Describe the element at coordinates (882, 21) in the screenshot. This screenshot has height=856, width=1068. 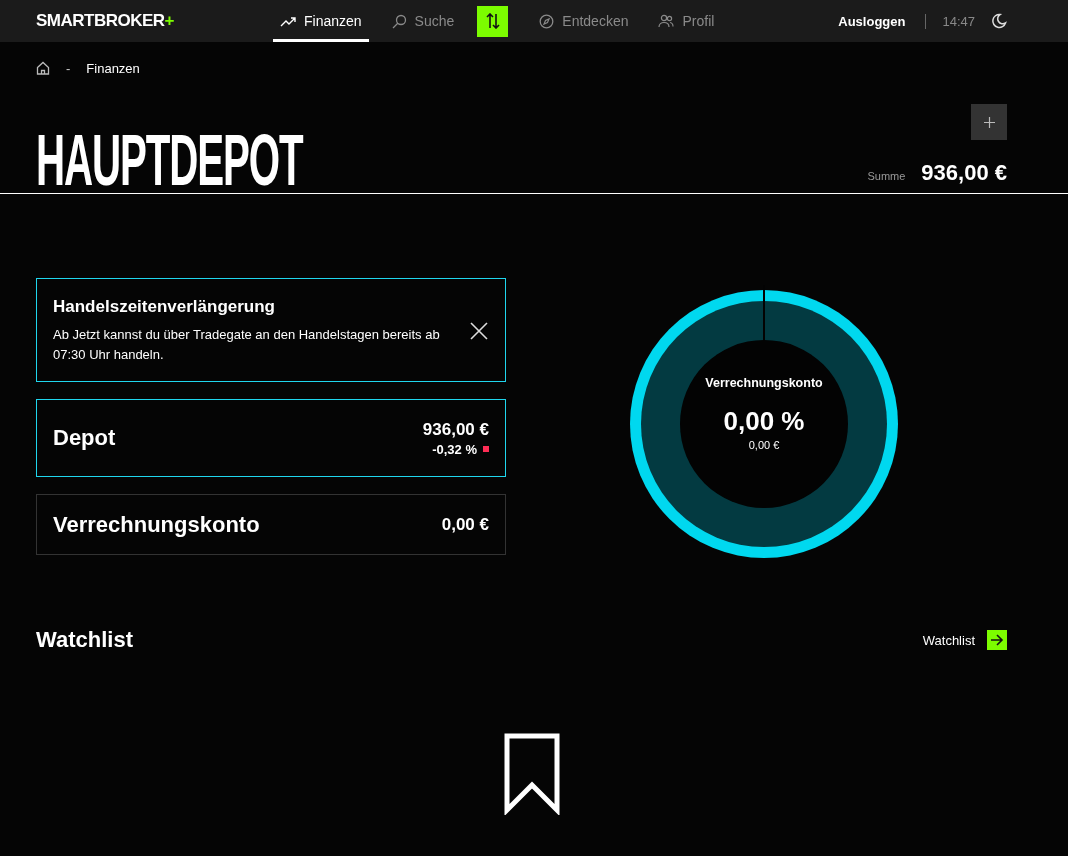
I see `logout-link: Ausloggen` at that location.